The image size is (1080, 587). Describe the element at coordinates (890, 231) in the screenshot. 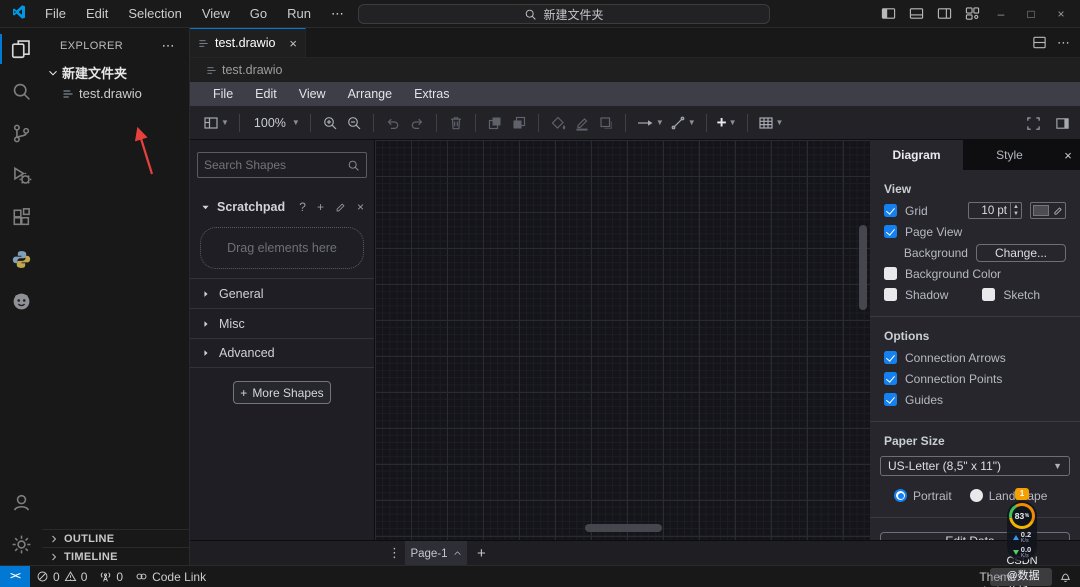

I see `page-view-checkbox` at that location.